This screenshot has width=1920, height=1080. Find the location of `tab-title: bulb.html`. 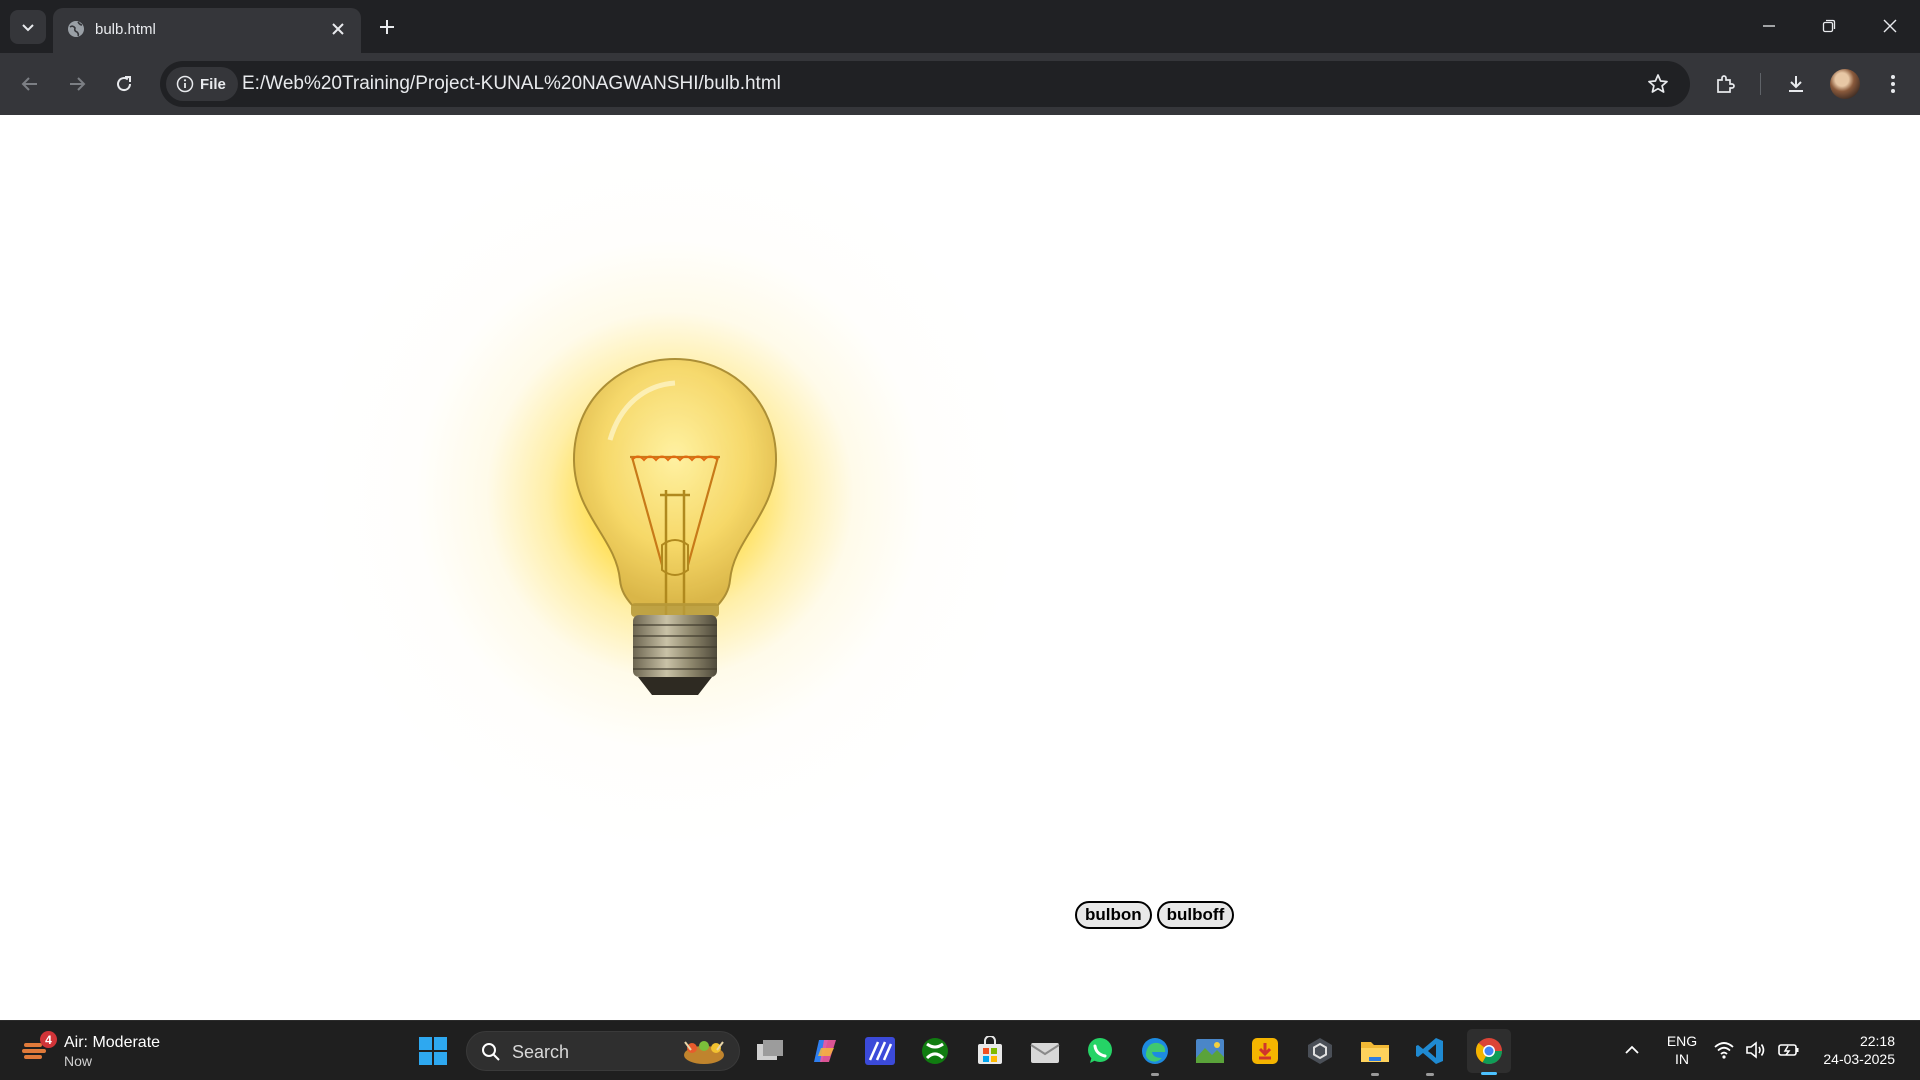

tab-title: bulb.html is located at coordinates (125, 29).